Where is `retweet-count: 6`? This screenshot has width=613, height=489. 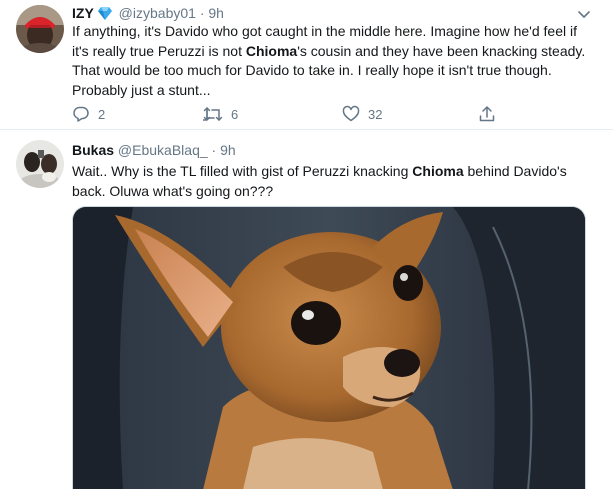
retweet-count: 6 is located at coordinates (235, 114).